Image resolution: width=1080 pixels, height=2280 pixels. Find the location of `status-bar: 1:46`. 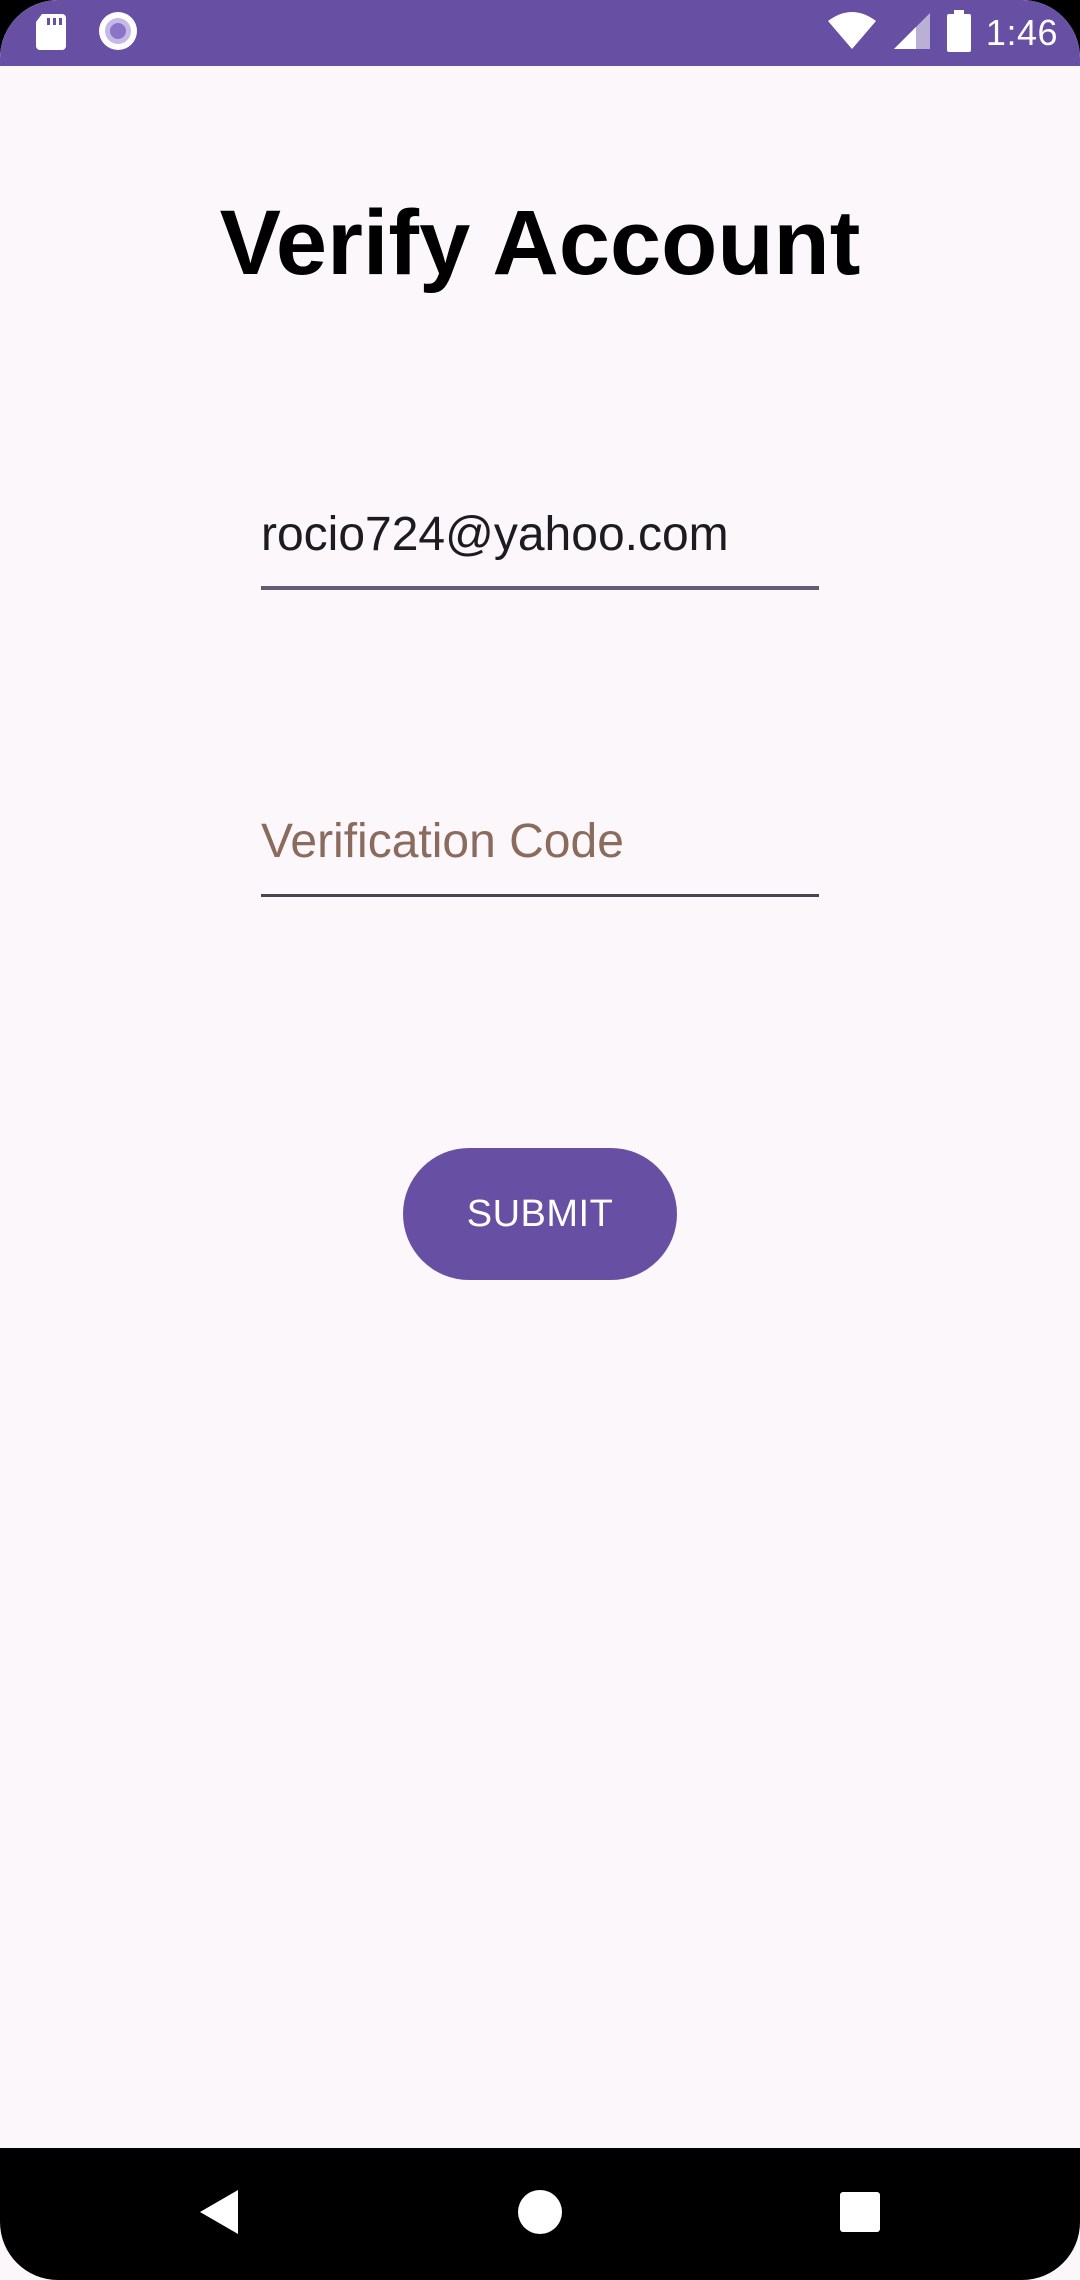

status-bar: 1:46 is located at coordinates (540, 33).